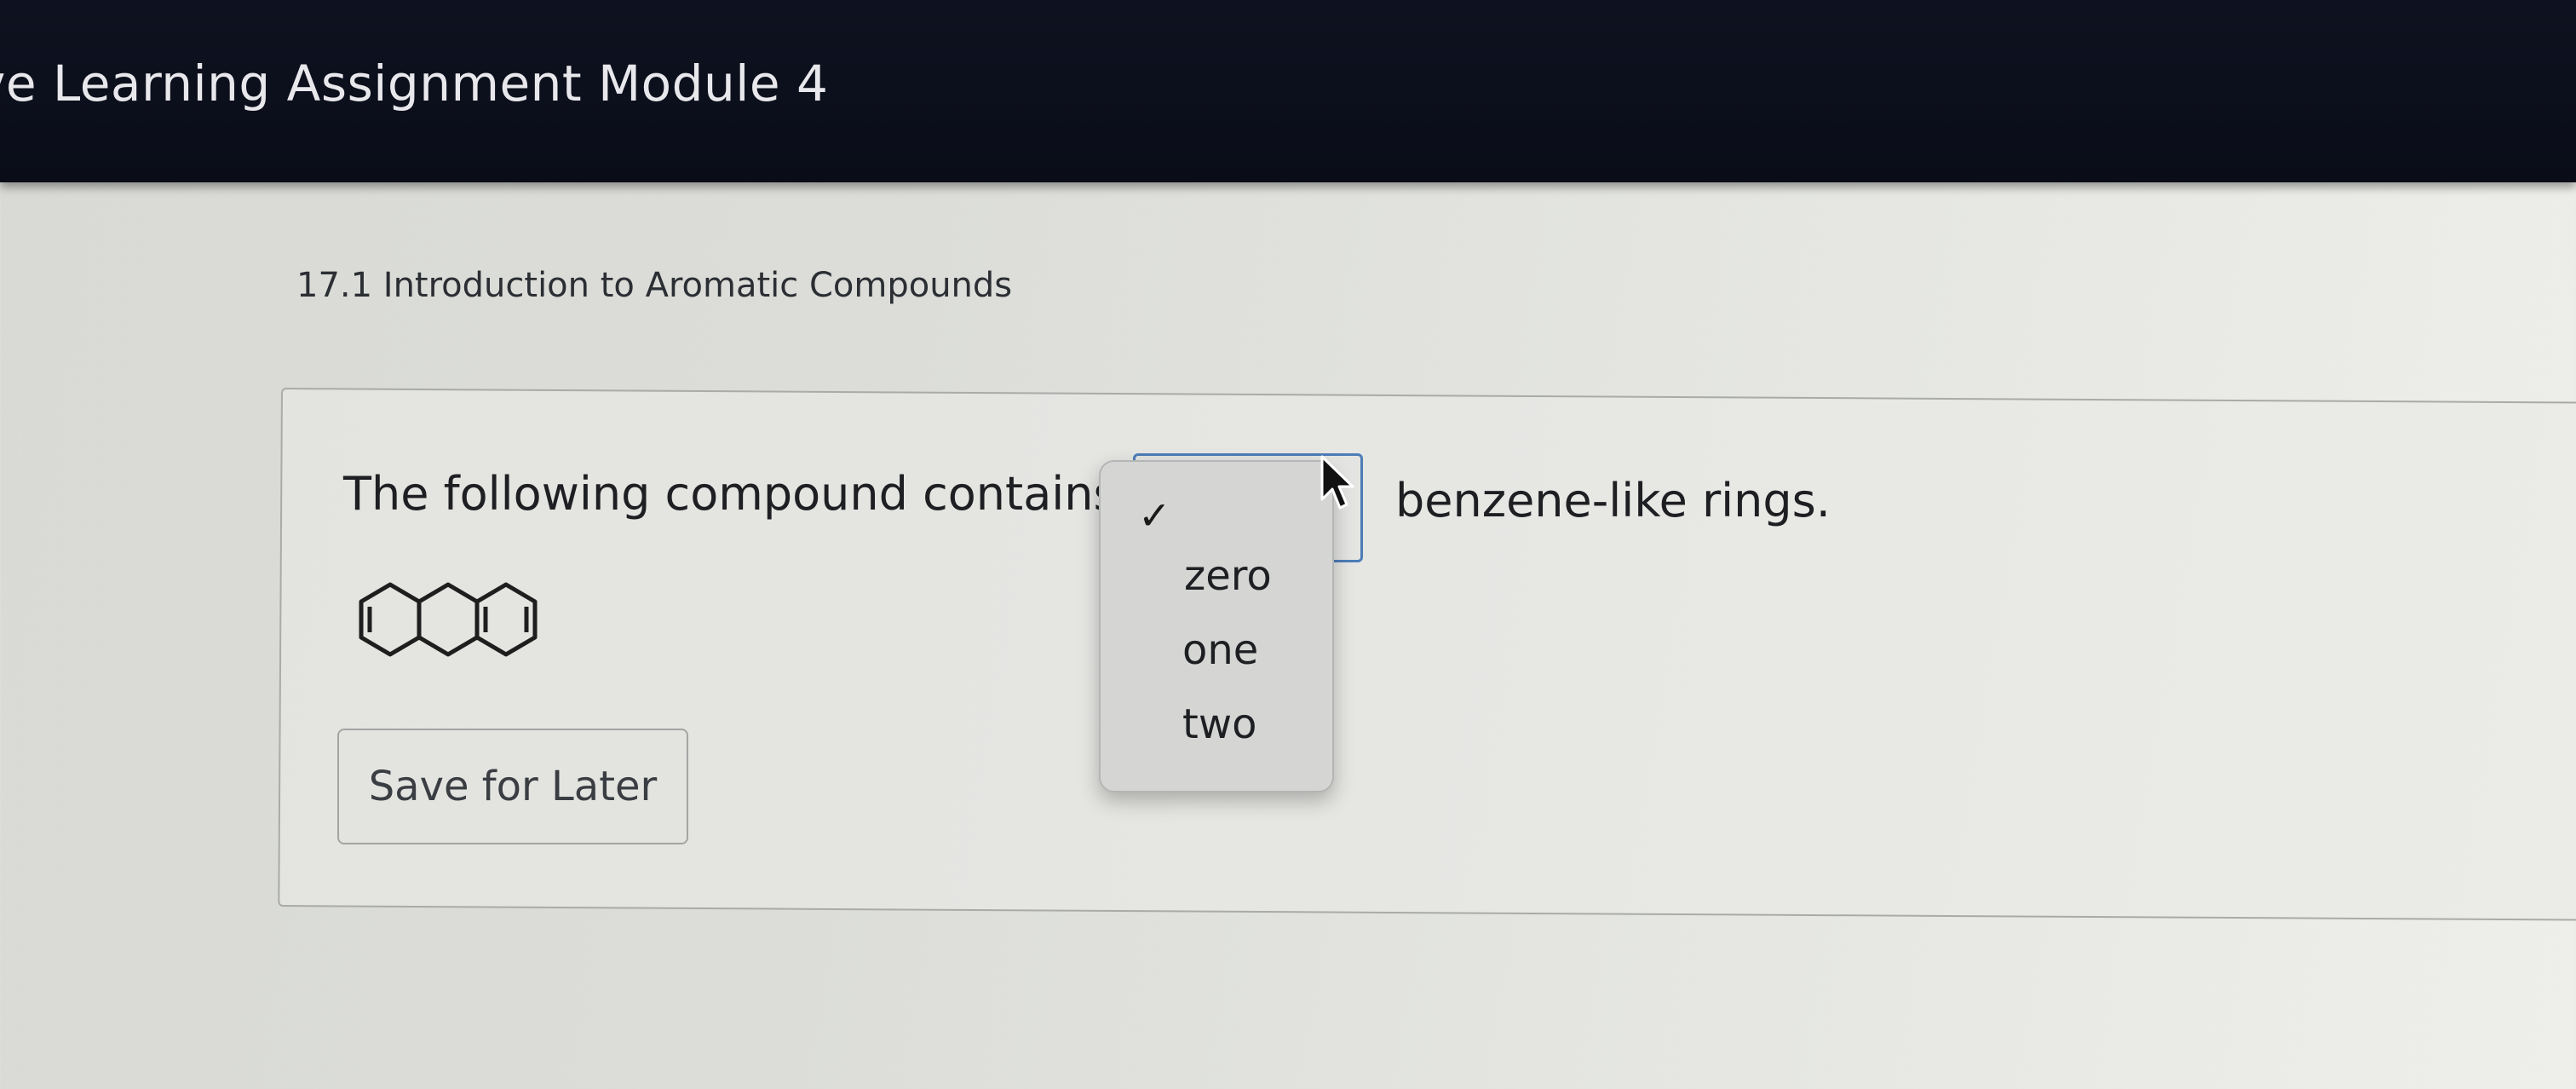 Image resolution: width=2576 pixels, height=1089 pixels. What do you see at coordinates (512, 787) in the screenshot?
I see `save-for-later-button: Save for Later` at bounding box center [512, 787].